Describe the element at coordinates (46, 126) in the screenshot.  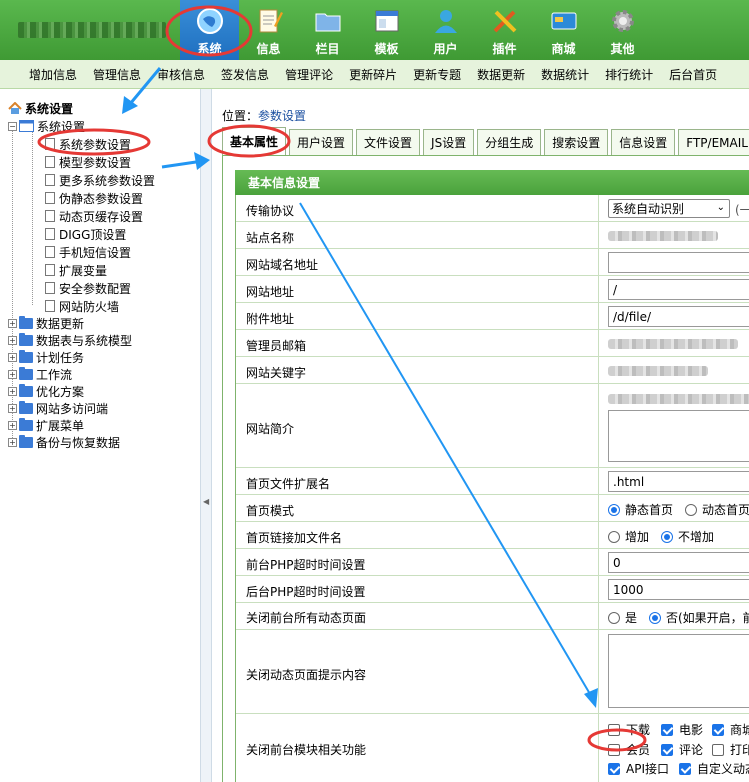
I see `tree-group-system: − 系统设置` at that location.